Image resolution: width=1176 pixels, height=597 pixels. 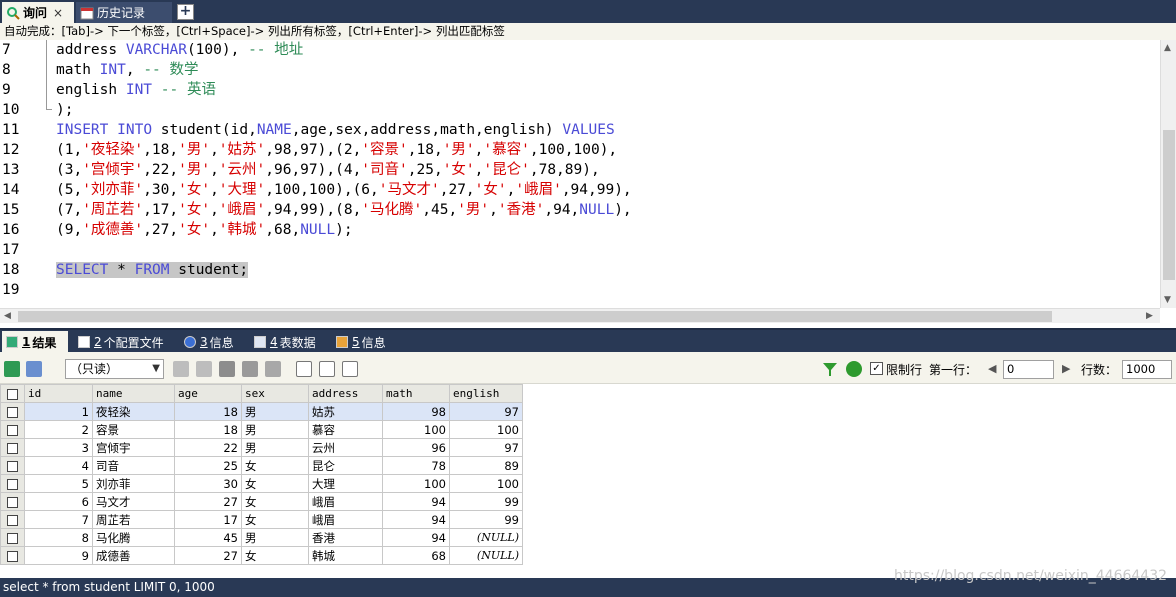 I want to click on editor-vertical-scrollbar: ▲ ▼, so click(x=1168, y=174).